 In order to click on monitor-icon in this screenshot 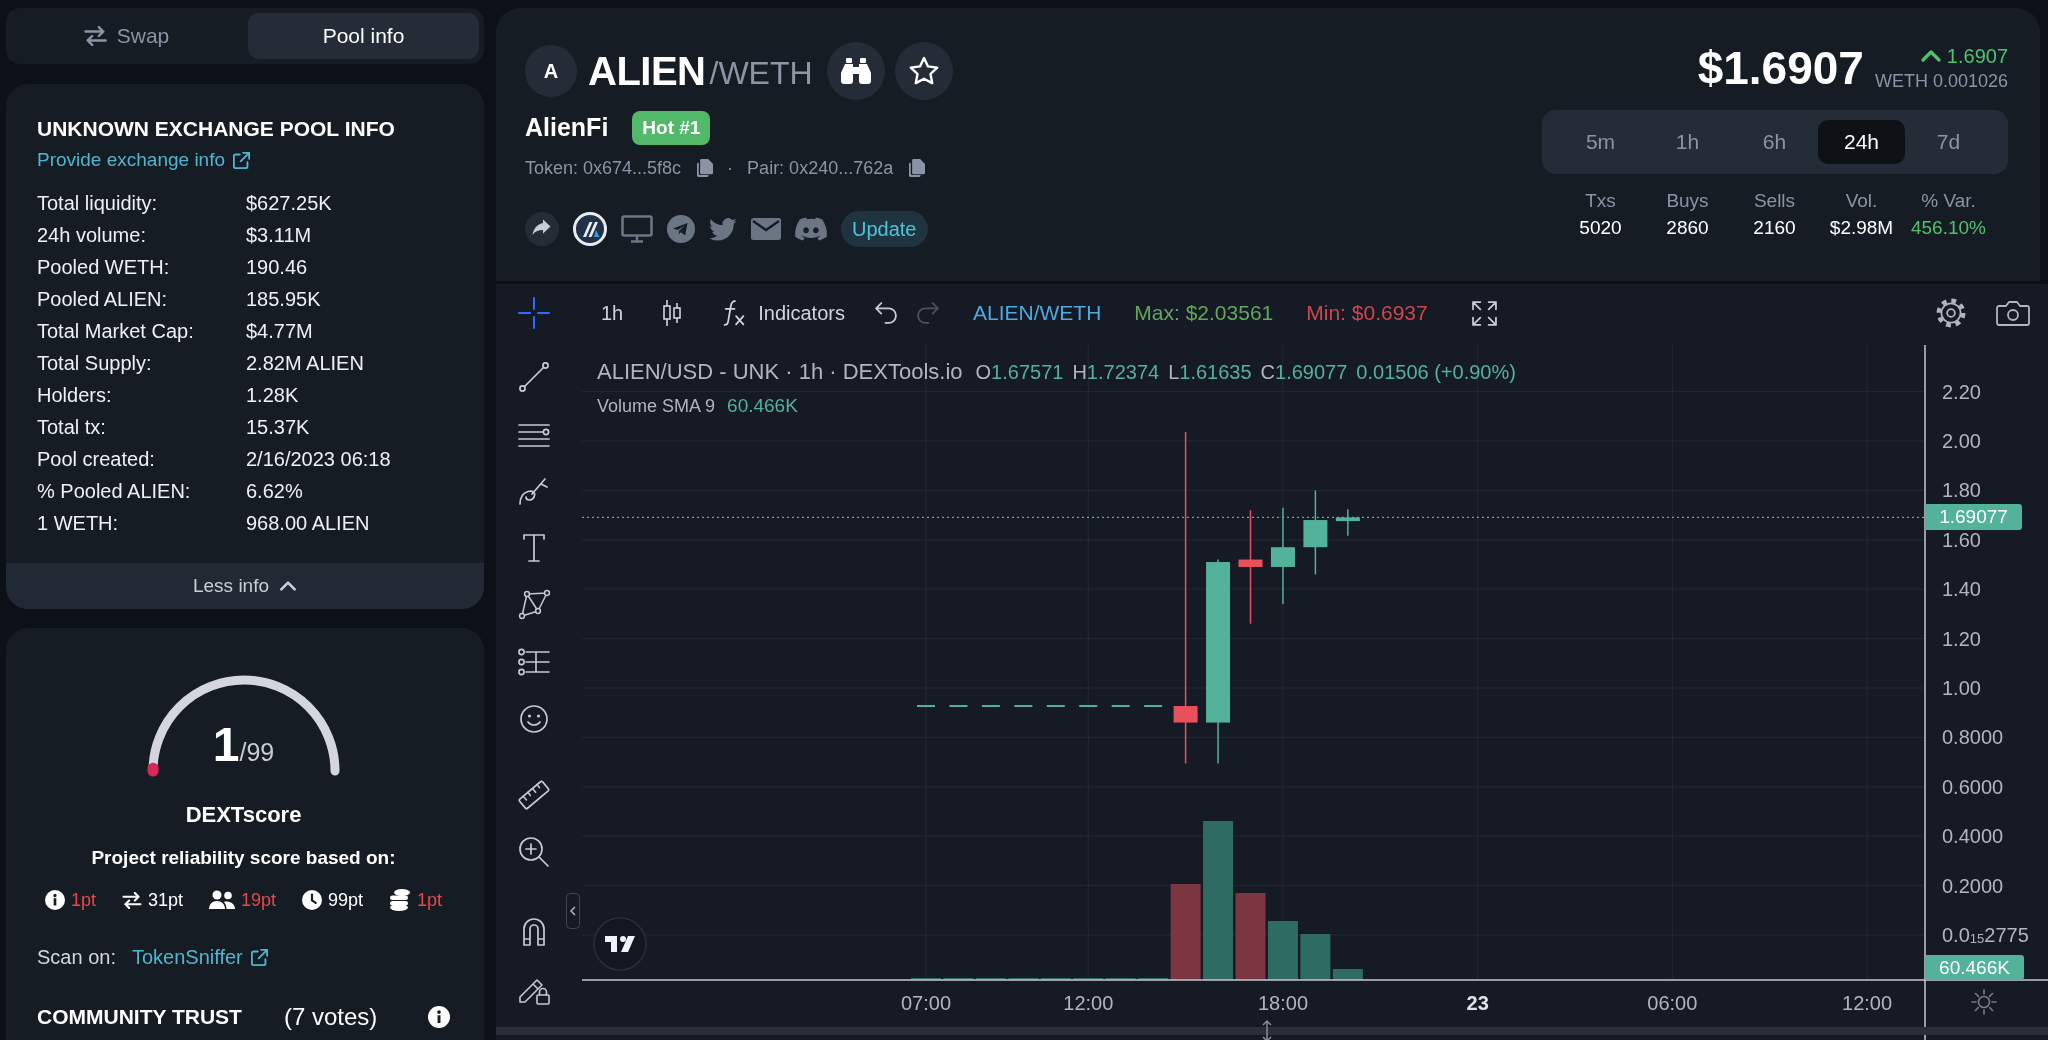, I will do `click(637, 229)`.